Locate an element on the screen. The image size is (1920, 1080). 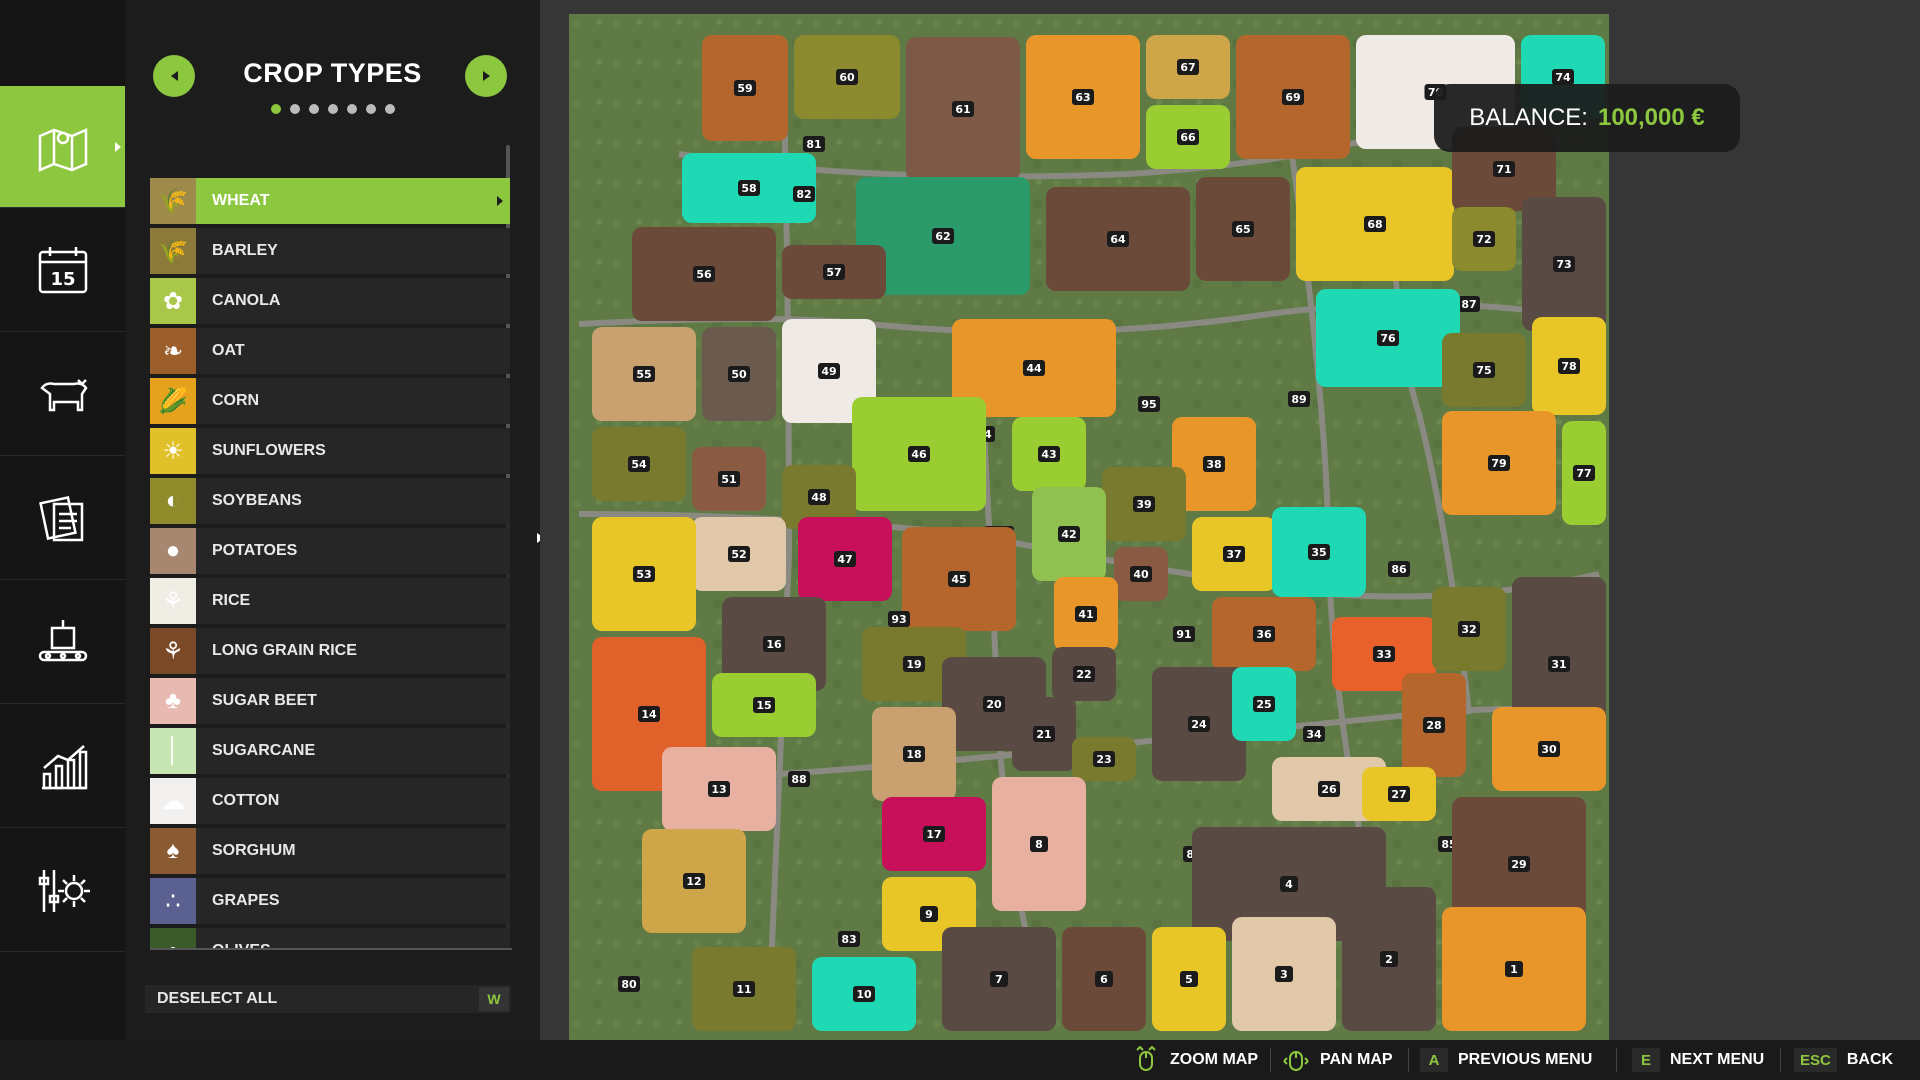
field: 60 is located at coordinates (847, 77).